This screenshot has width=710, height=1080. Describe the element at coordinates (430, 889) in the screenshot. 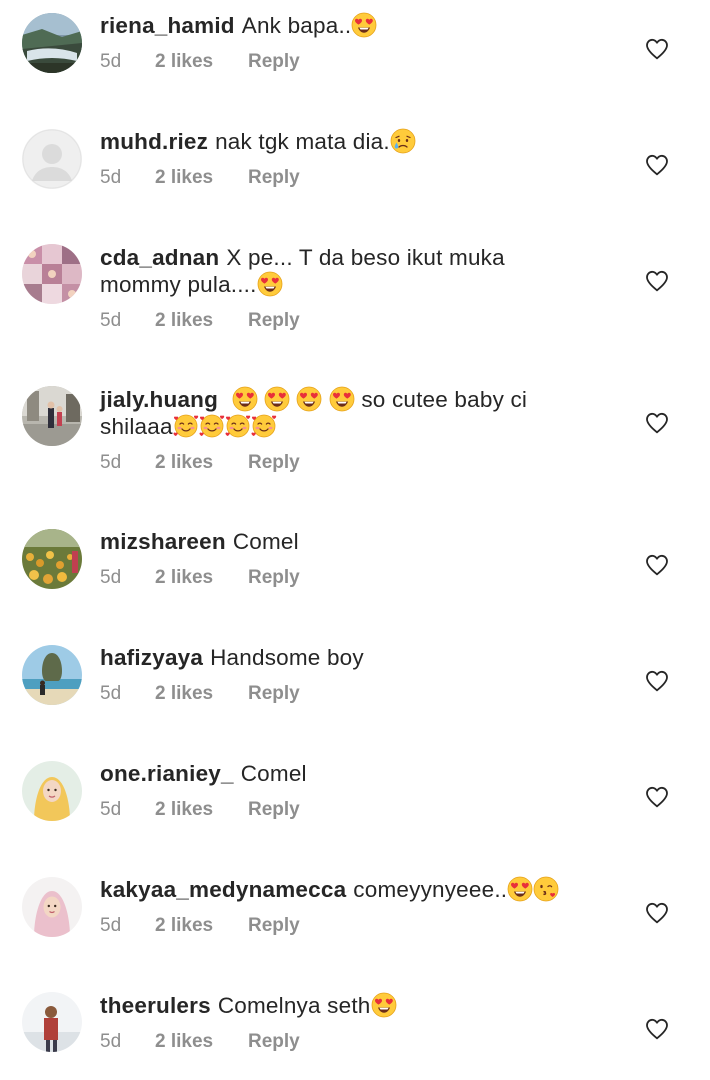

I see `comment-body: comeyynyeee..` at that location.